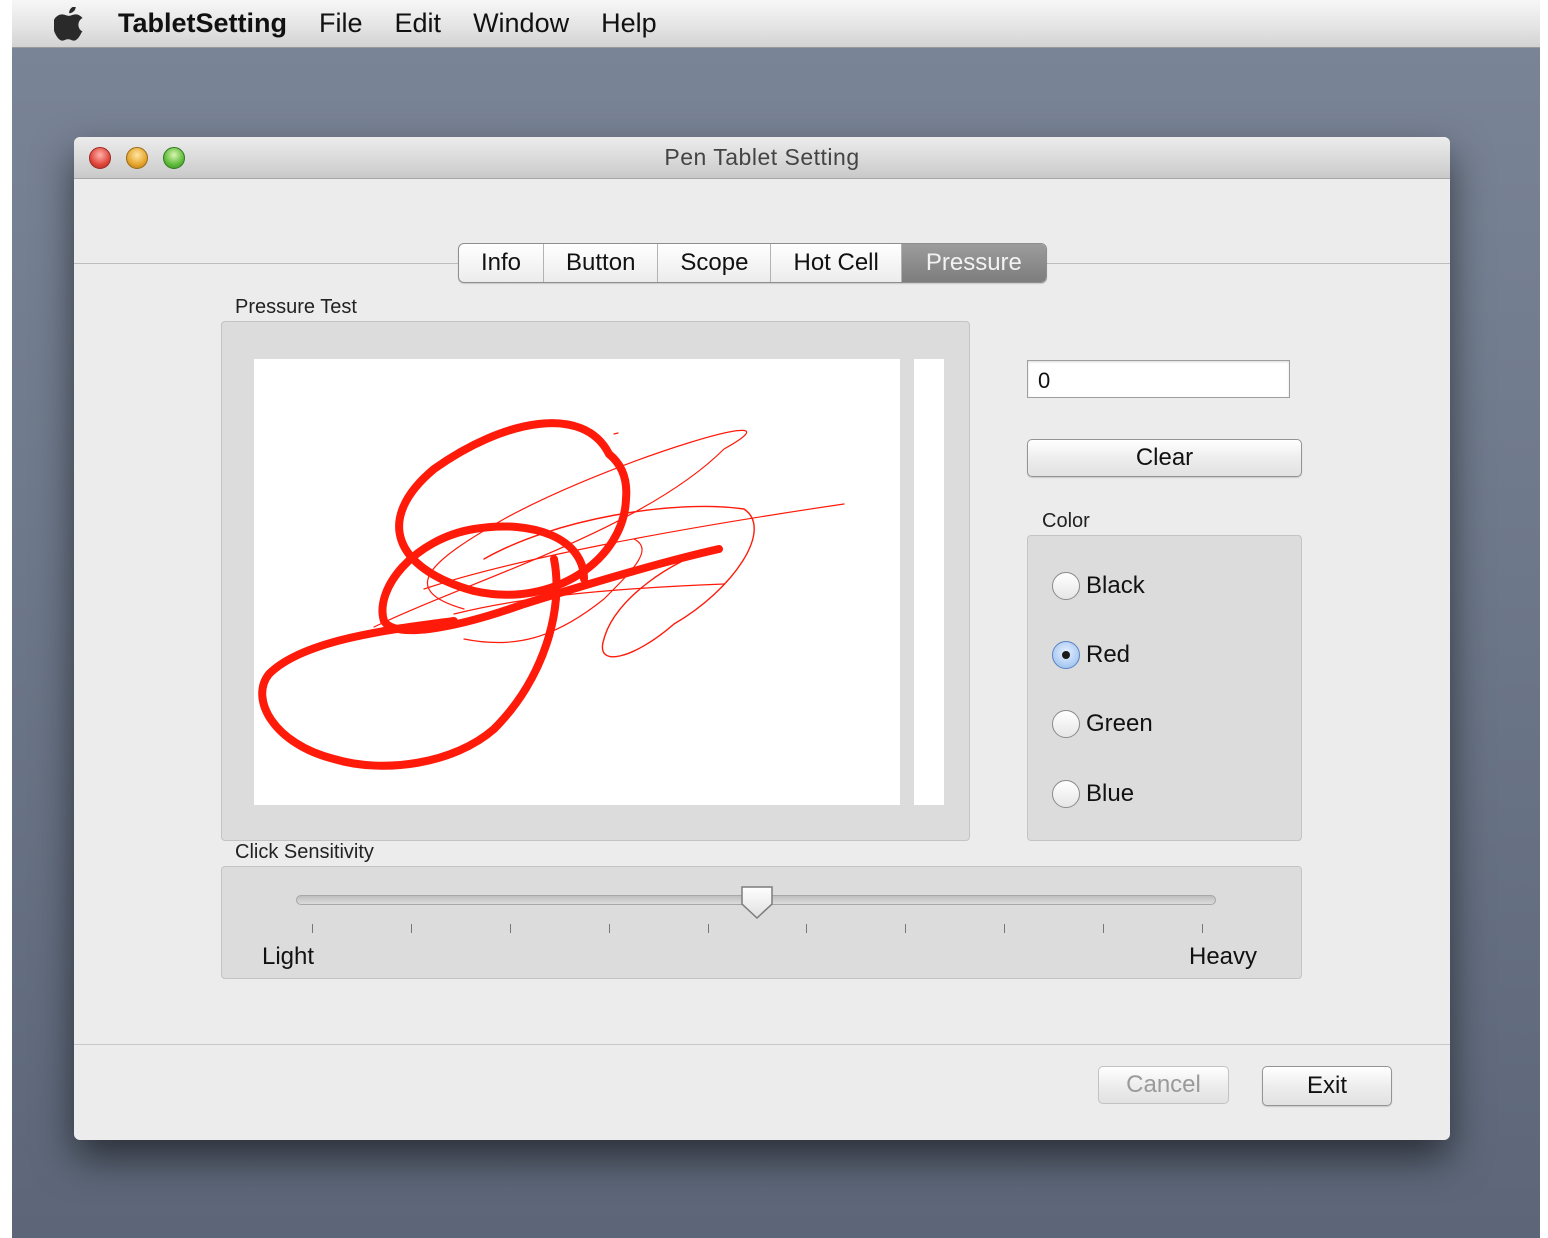 Image resolution: width=1548 pixels, height=1238 pixels. Describe the element at coordinates (418, 23) in the screenshot. I see `menu-edit: Edit` at that location.